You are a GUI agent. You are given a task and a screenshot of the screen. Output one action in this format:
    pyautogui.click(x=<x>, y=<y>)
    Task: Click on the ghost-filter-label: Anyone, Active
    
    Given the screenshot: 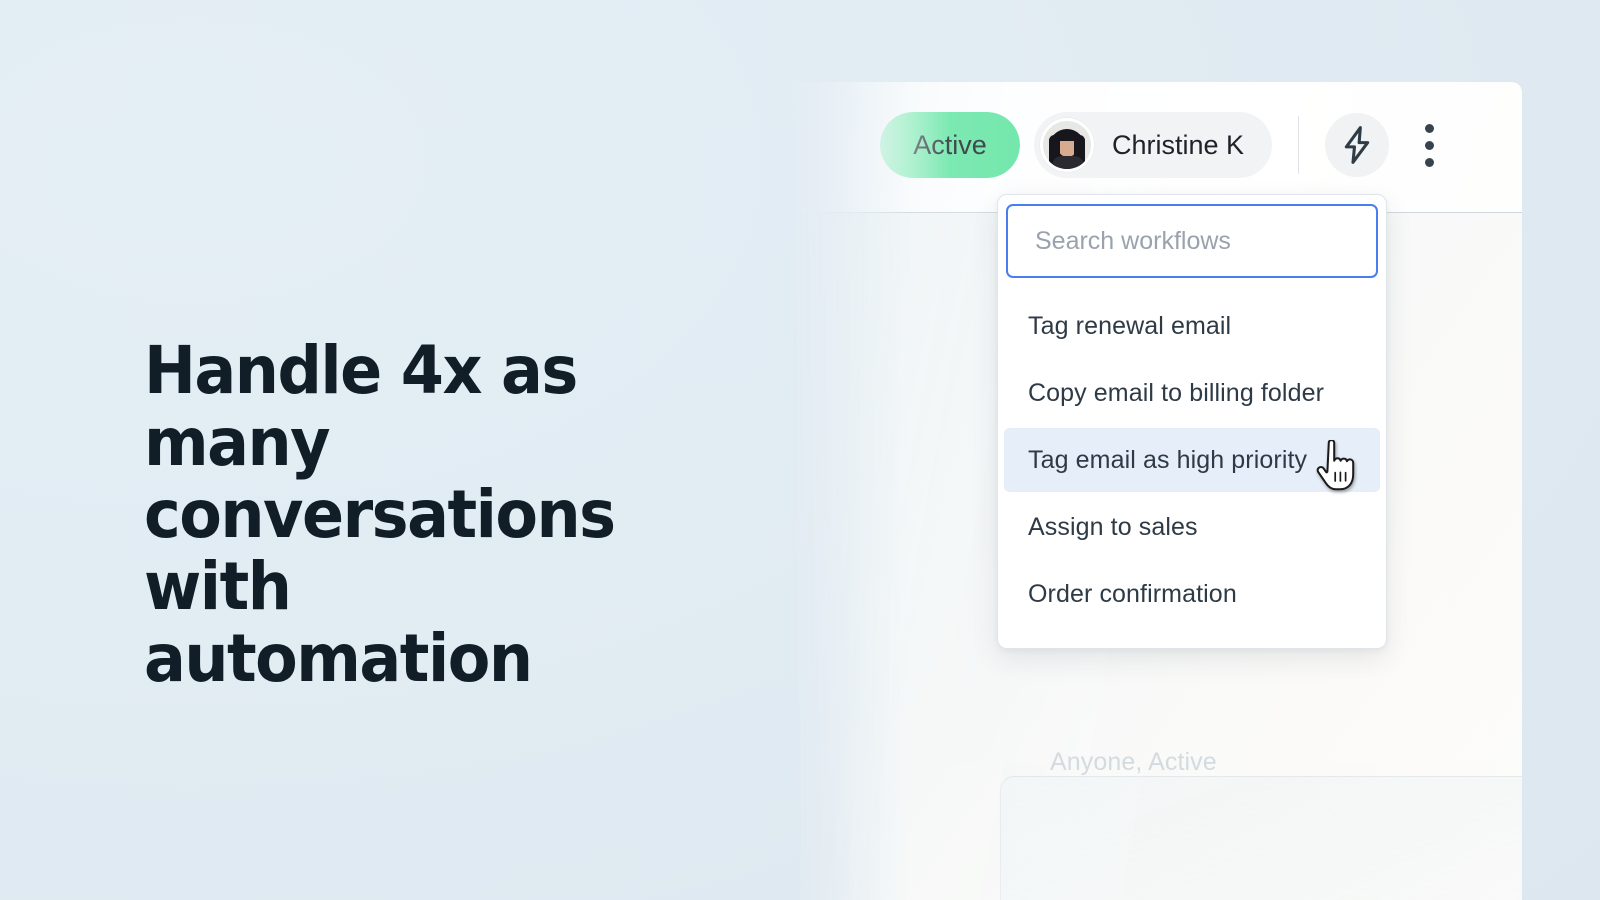 What is the action you would take?
    pyautogui.click(x=1133, y=762)
    